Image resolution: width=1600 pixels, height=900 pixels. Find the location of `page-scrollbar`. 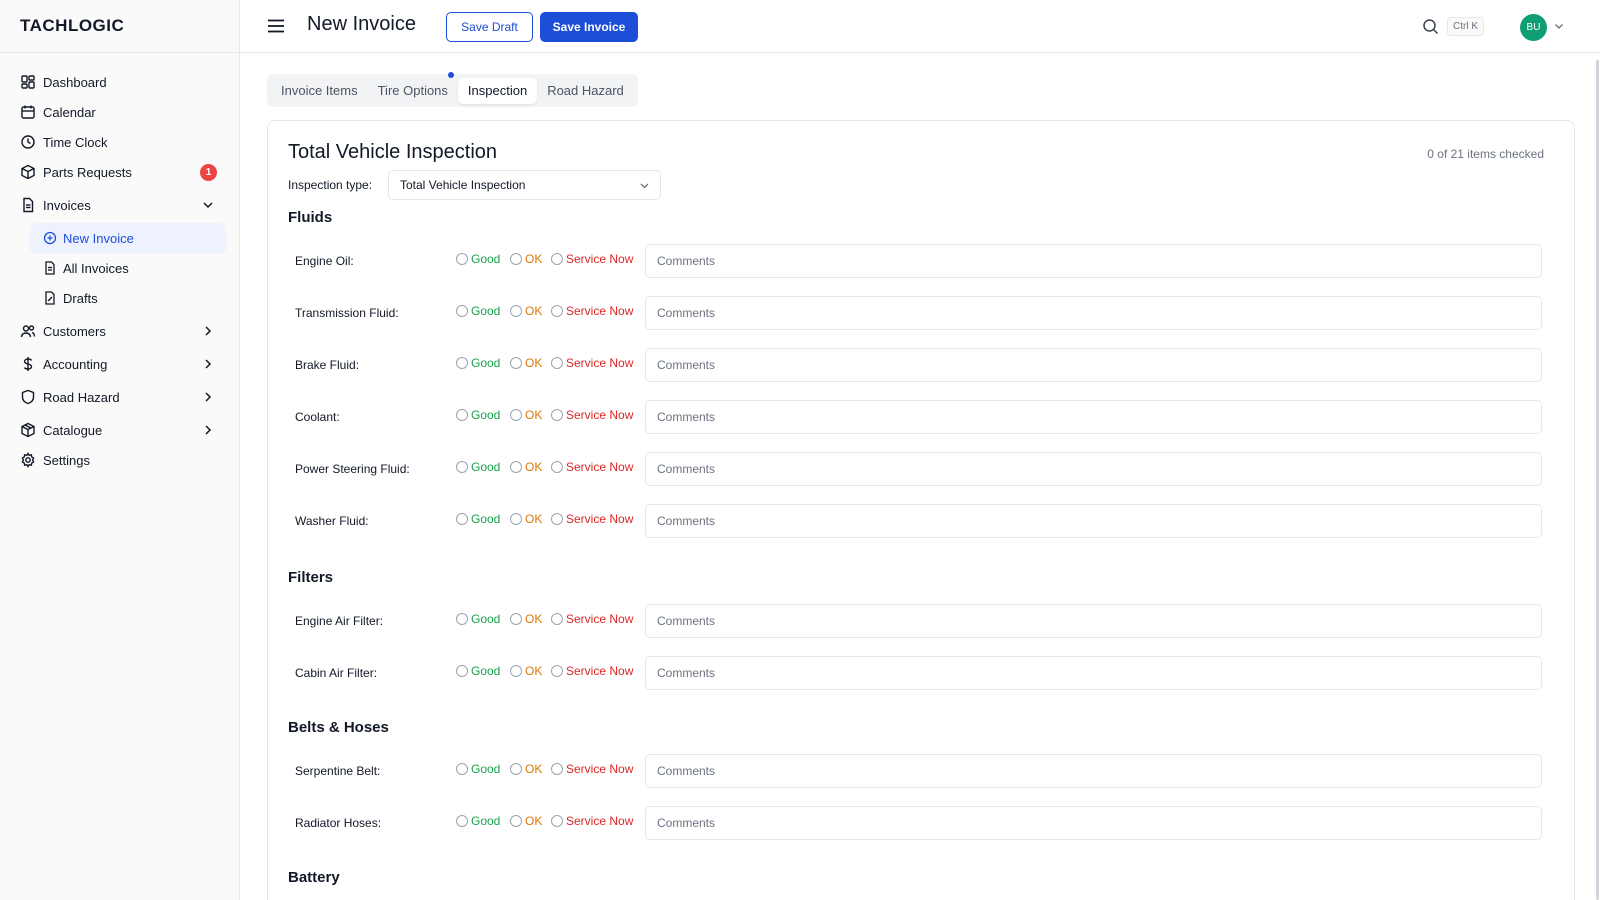

page-scrollbar is located at coordinates (1597, 480).